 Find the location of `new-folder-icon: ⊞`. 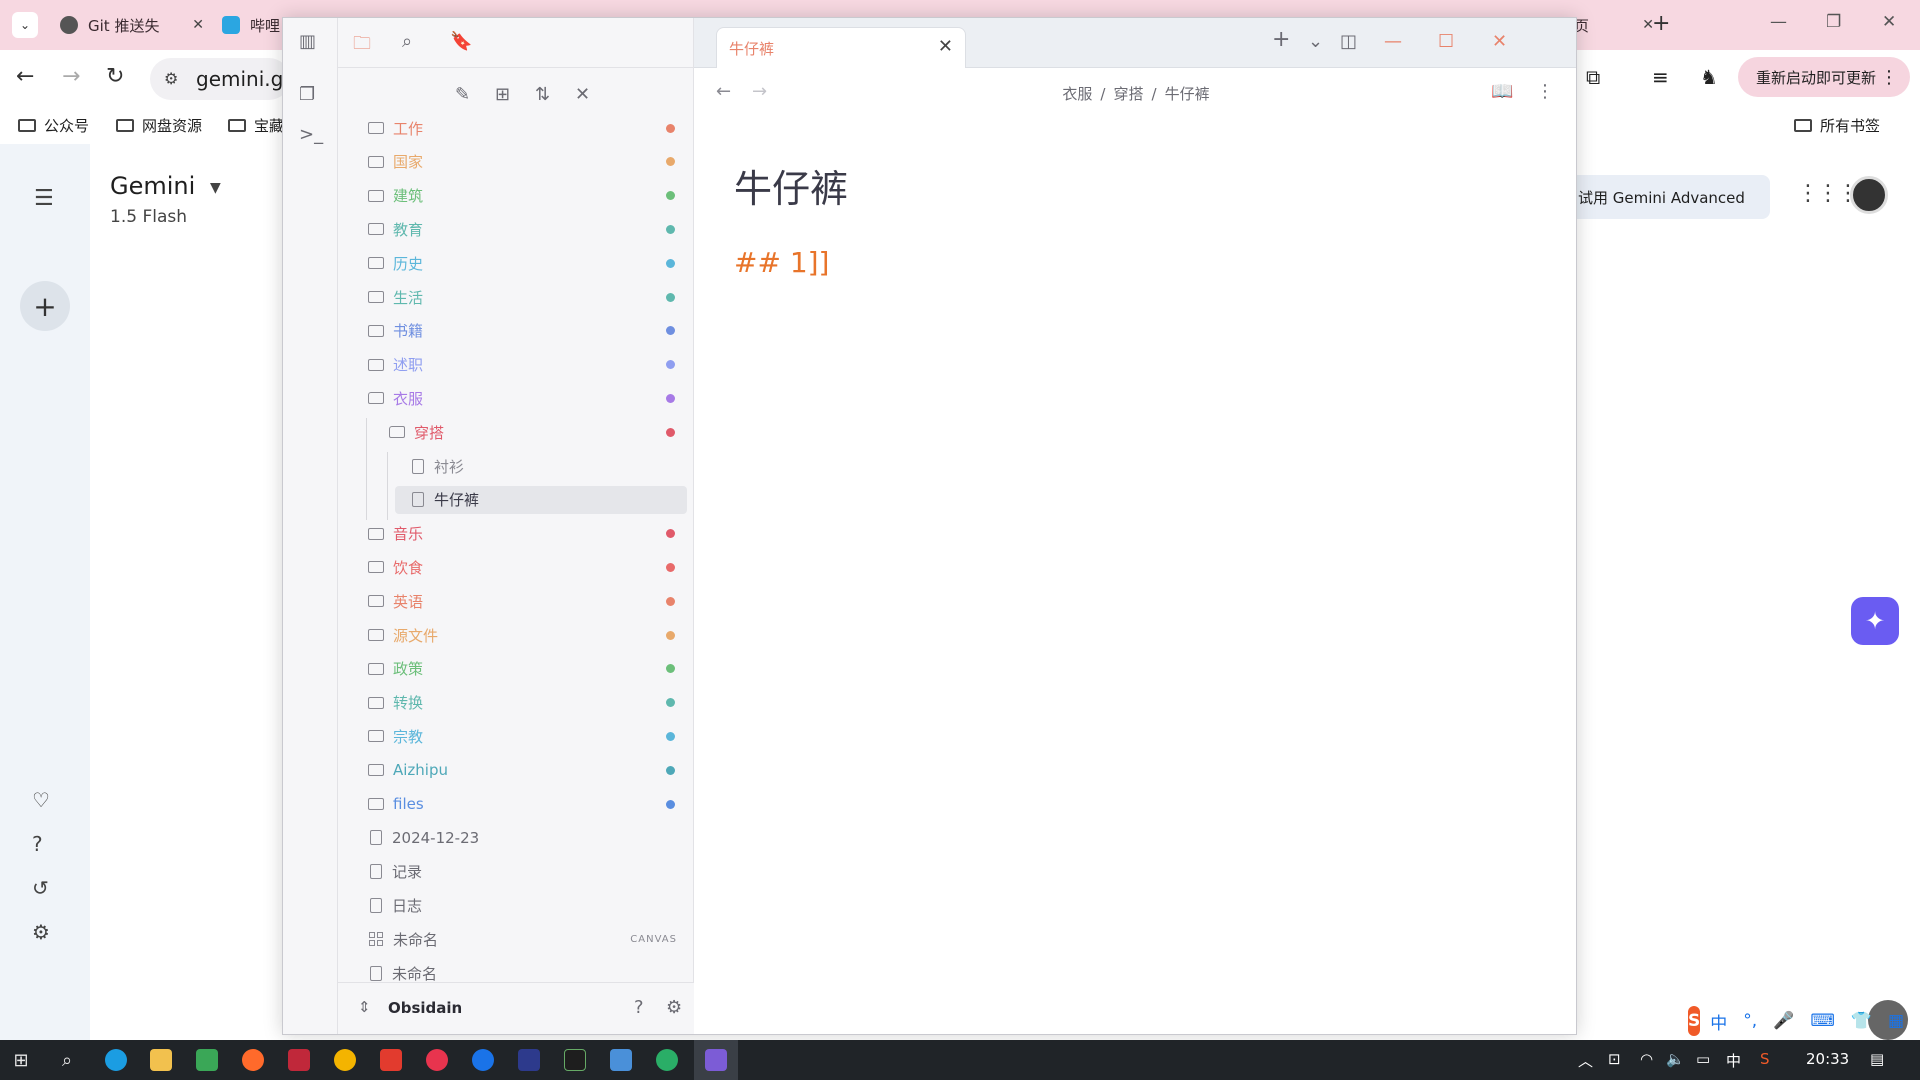

new-folder-icon: ⊞ is located at coordinates (502, 94).